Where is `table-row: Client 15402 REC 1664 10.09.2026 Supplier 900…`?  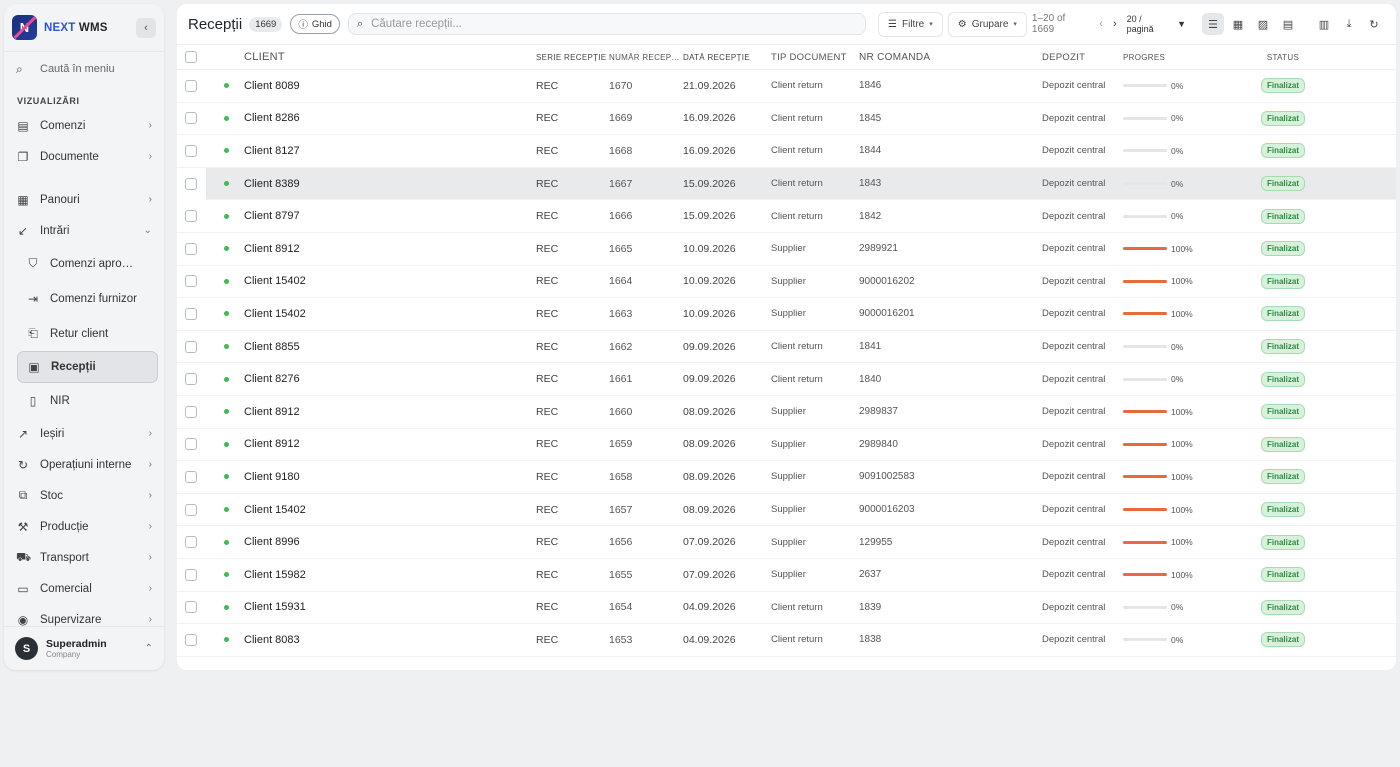 table-row: Client 15402 REC 1664 10.09.2026 Supplier 900… is located at coordinates (786, 282).